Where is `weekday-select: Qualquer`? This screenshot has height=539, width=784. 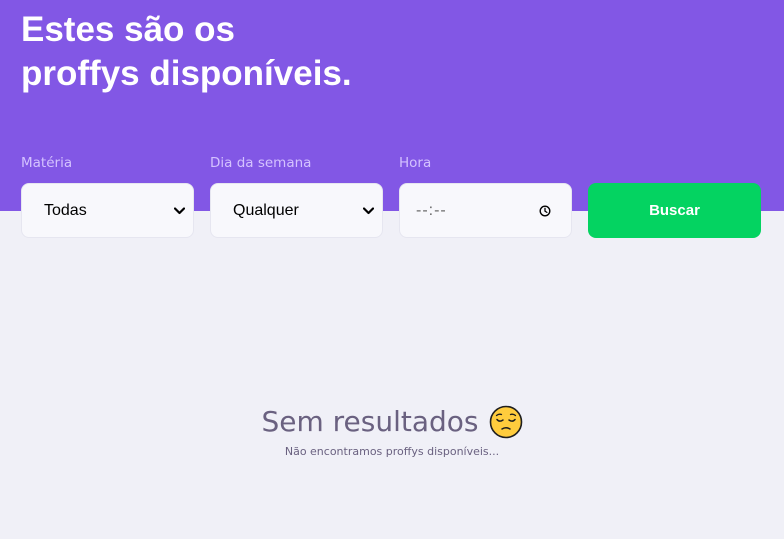 weekday-select: Qualquer is located at coordinates (296, 210).